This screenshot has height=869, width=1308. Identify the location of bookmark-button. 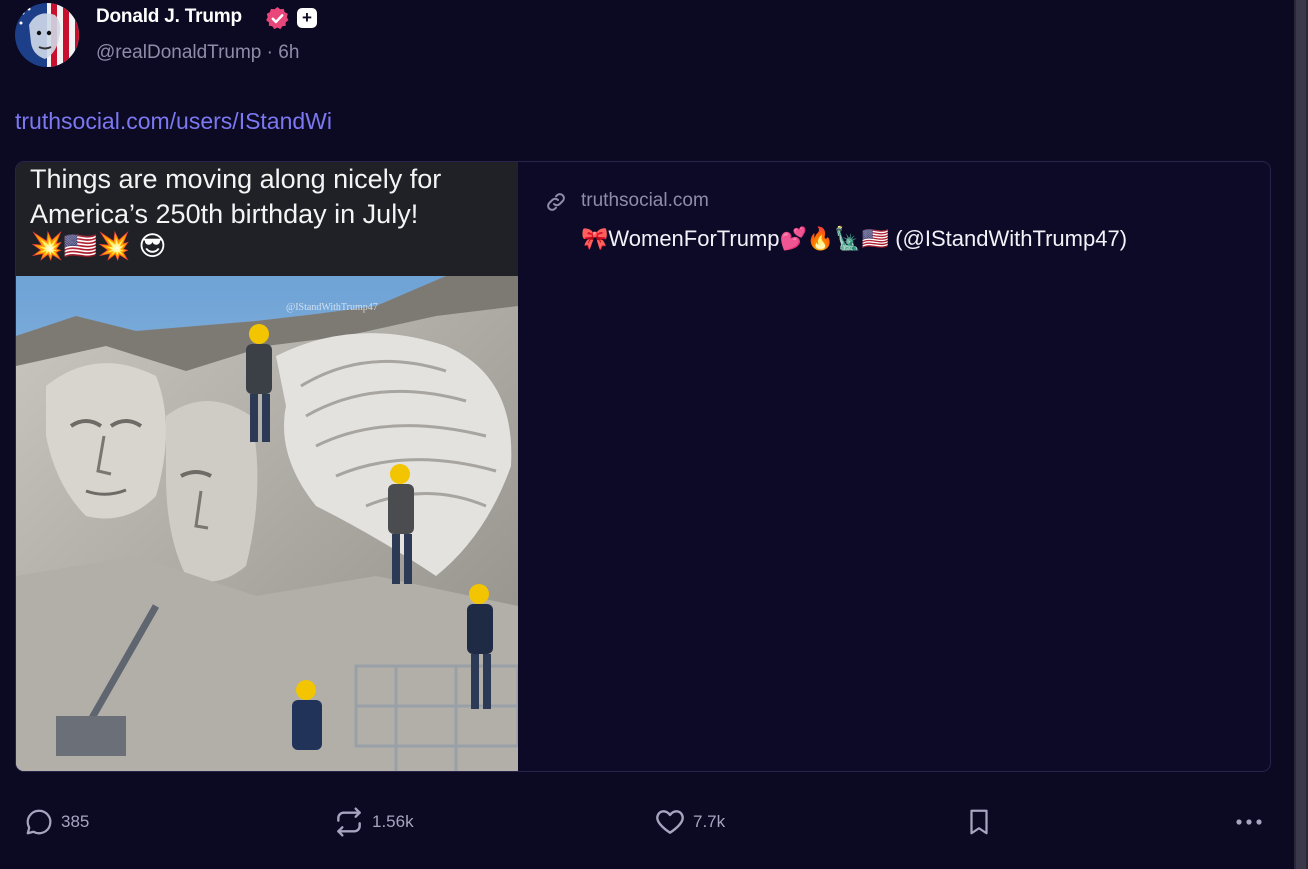
(979, 822).